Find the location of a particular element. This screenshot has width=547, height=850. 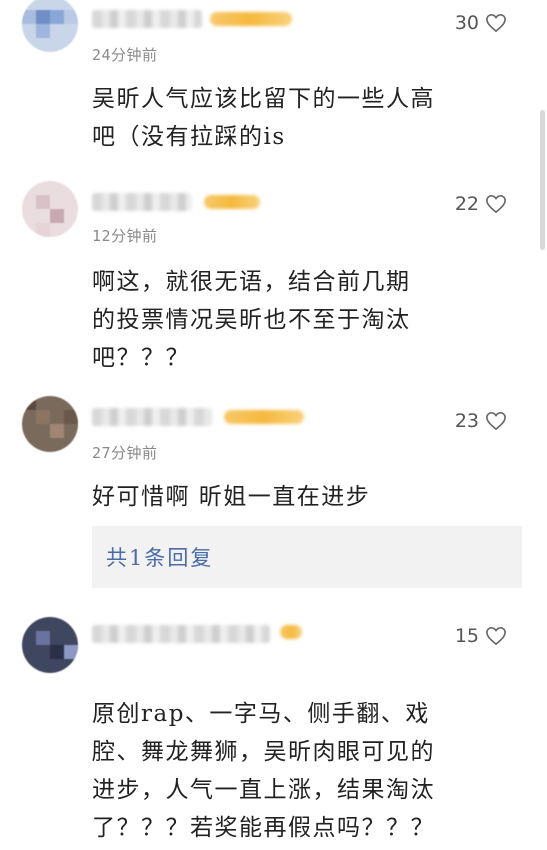

like-button: 30 is located at coordinates (481, 23).